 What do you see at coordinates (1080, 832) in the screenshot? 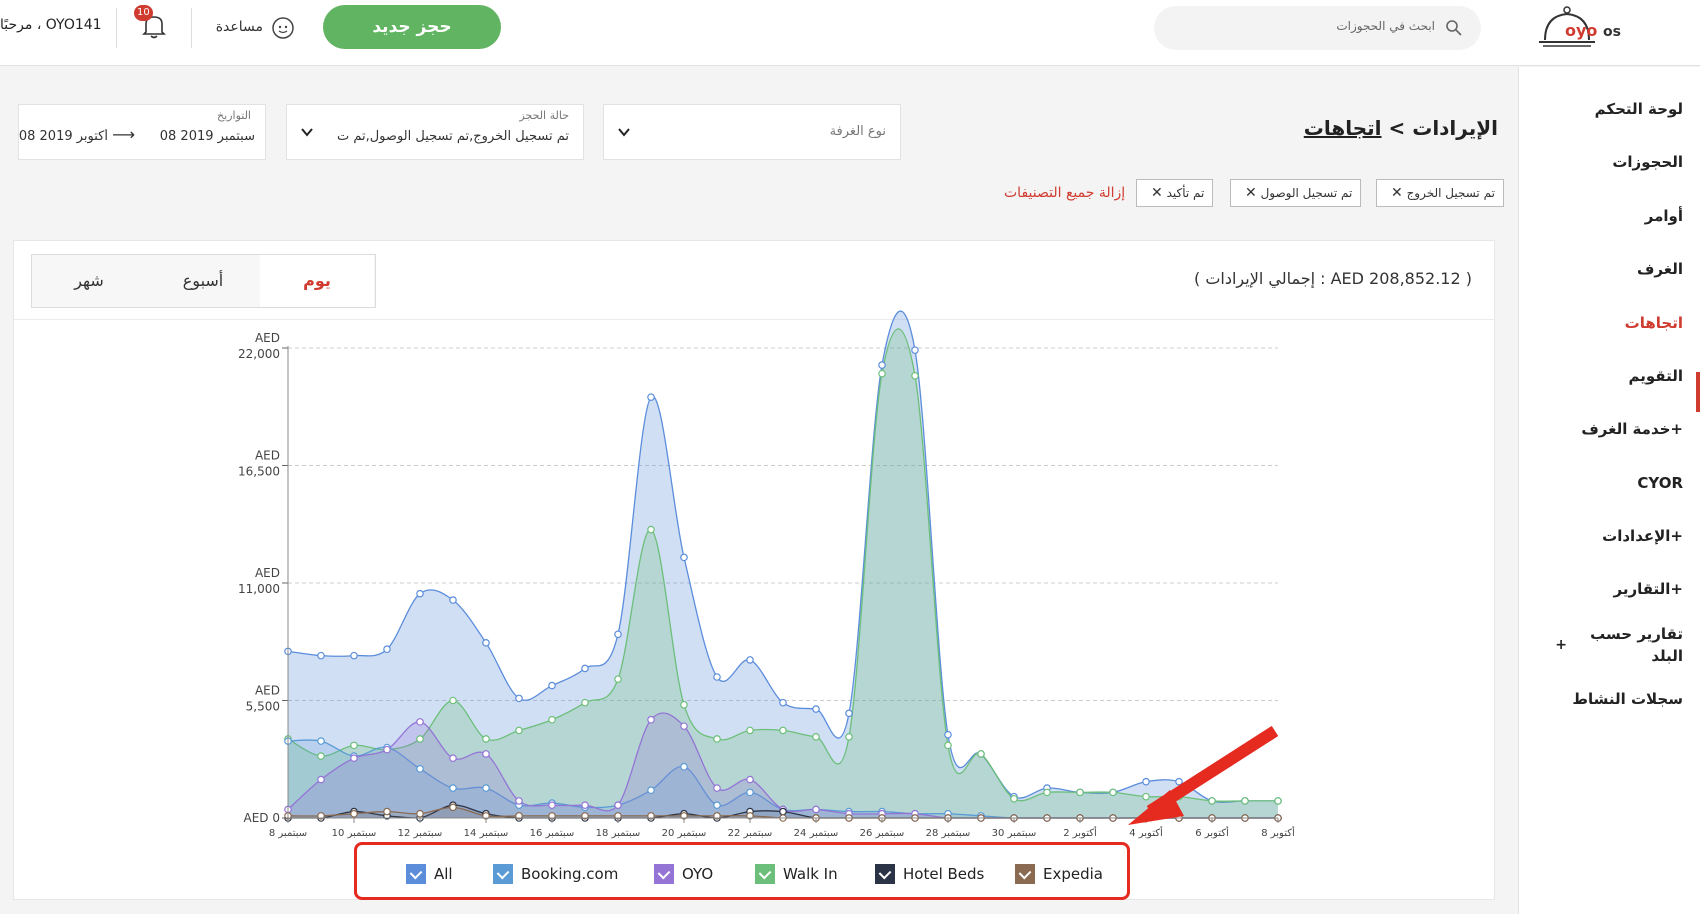
I see `x-tick-label: 2 أكتوبر` at bounding box center [1080, 832].